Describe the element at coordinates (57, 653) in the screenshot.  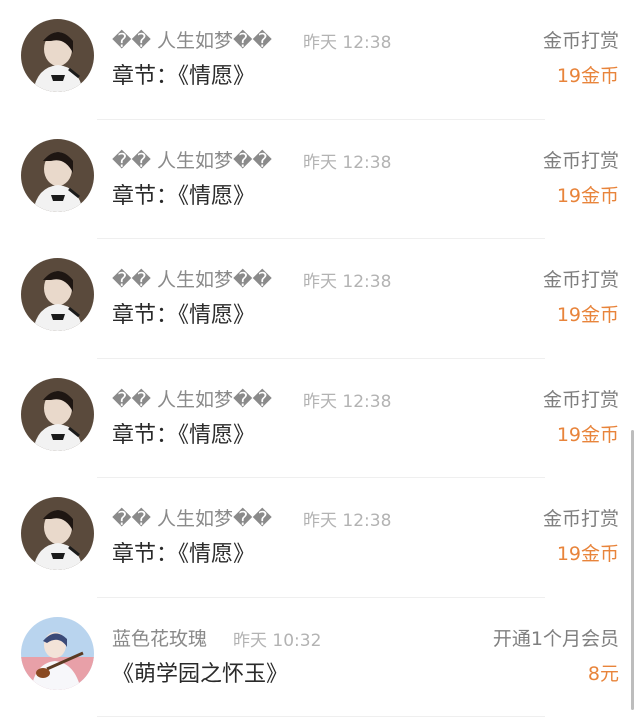
I see `violinist-avatar-icon` at that location.